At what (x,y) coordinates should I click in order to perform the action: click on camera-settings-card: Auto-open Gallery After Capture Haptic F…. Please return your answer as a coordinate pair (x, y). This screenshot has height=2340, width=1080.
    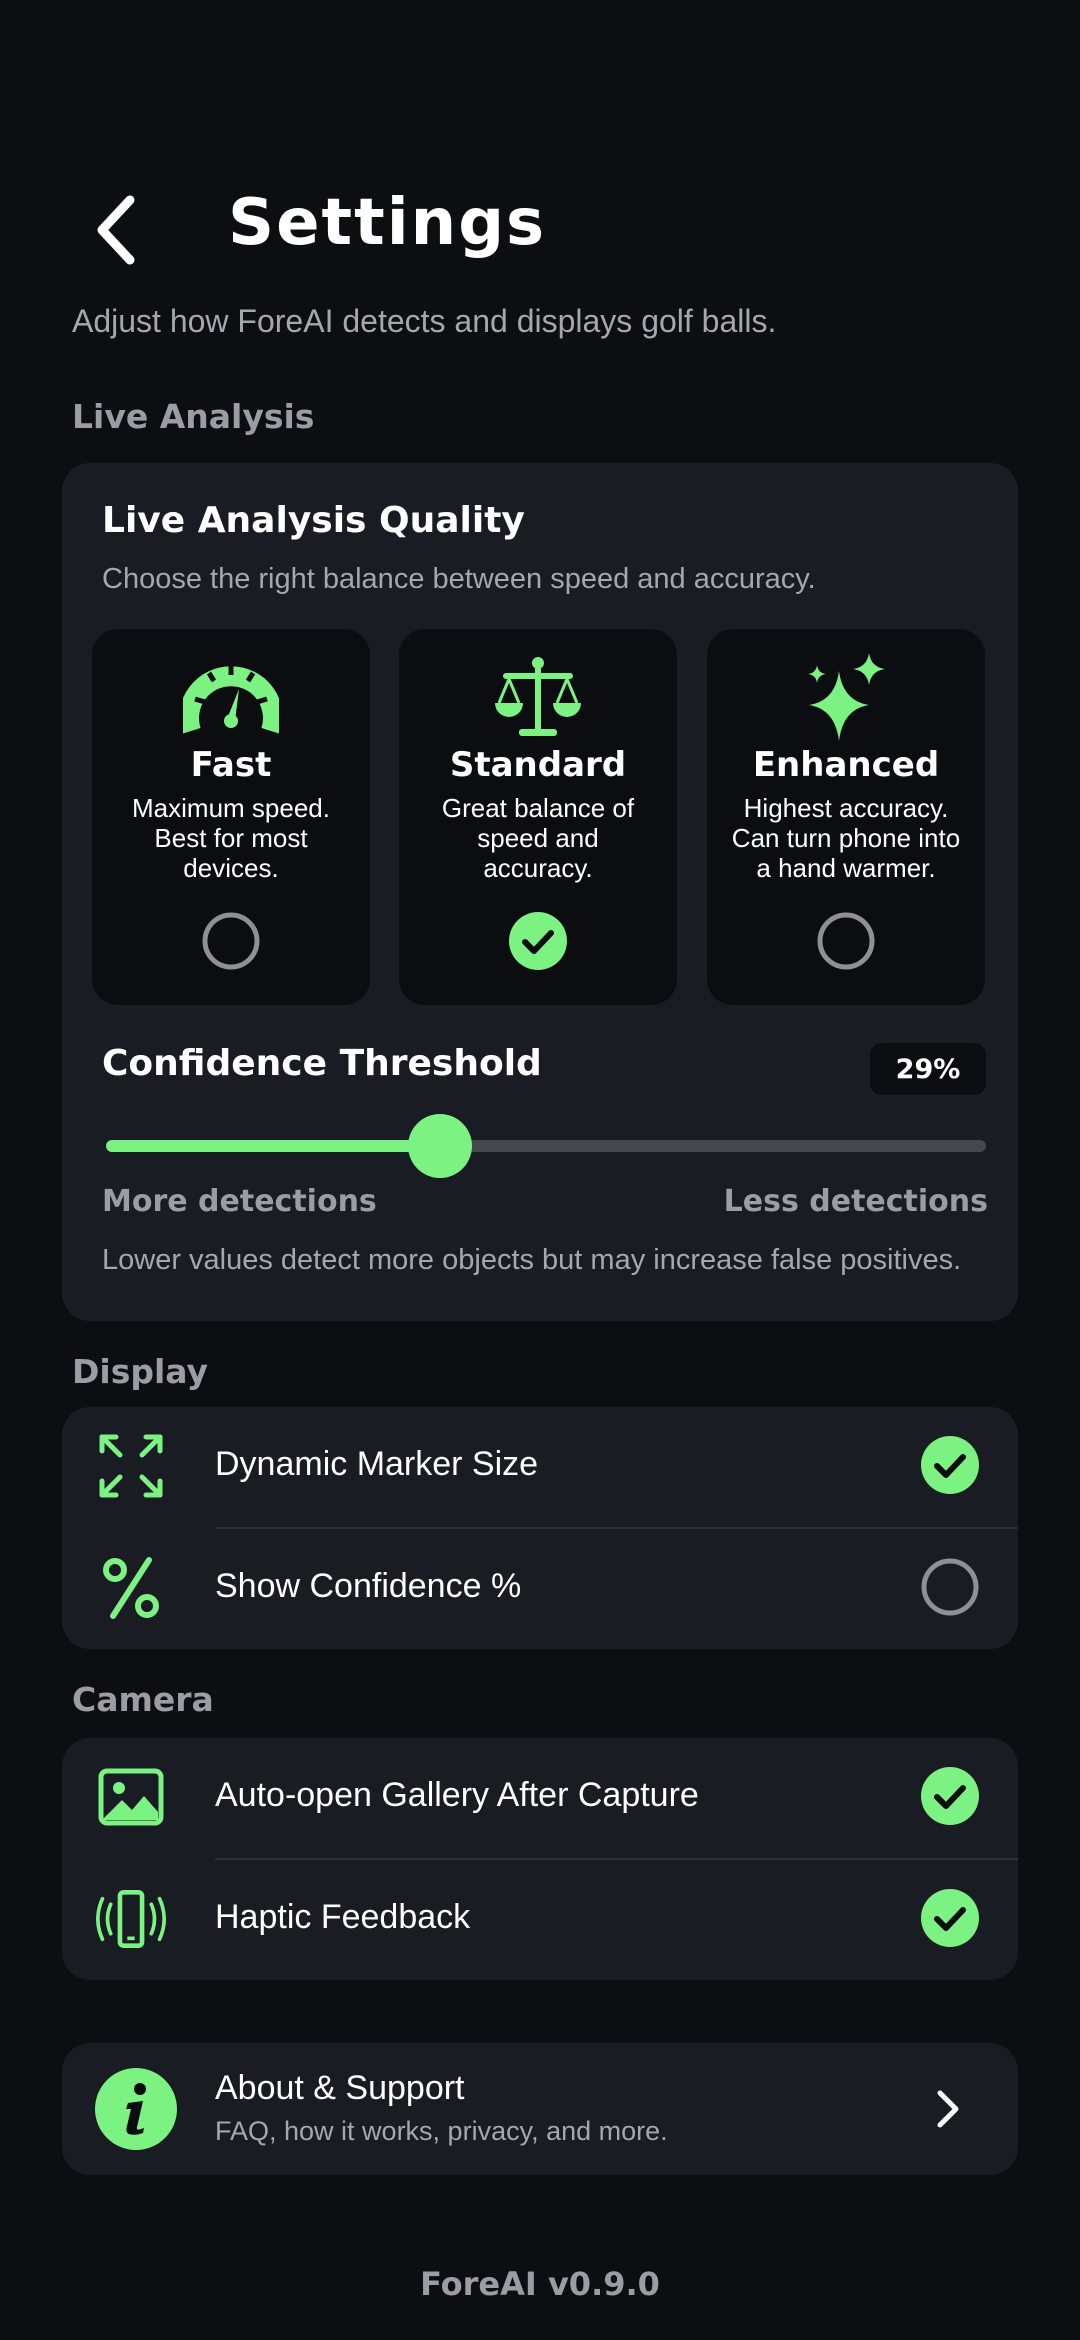
    Looking at the image, I should click on (540, 1859).